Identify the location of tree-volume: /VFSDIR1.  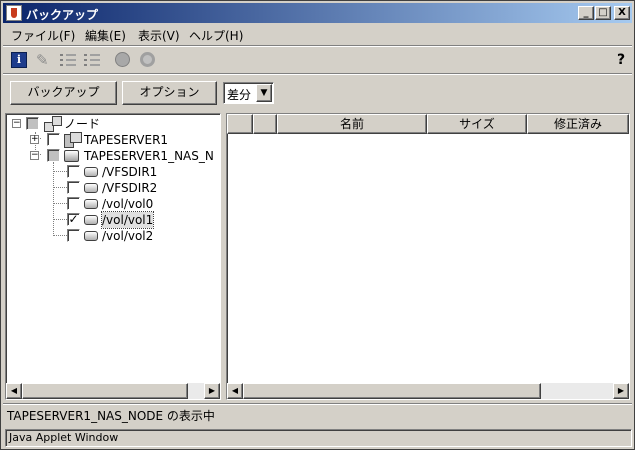
(111, 172).